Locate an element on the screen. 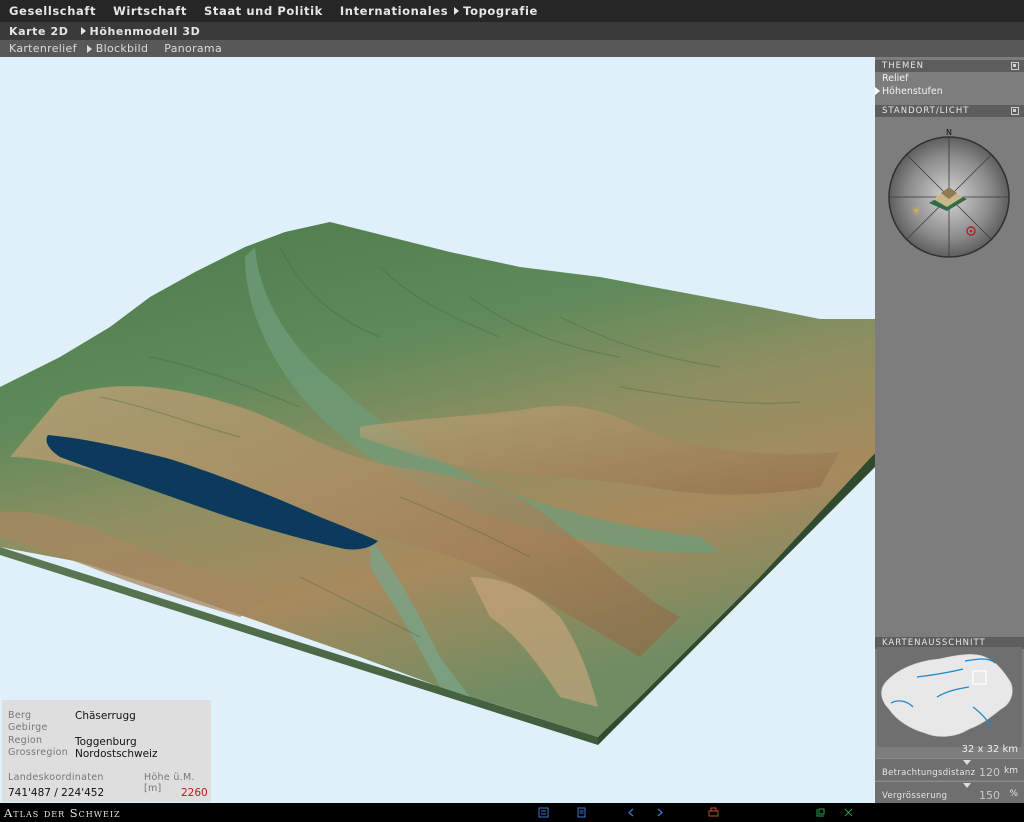 This screenshot has height=822, width=1024. nav-gesellschaft: Gesellschaft is located at coordinates (52, 11).